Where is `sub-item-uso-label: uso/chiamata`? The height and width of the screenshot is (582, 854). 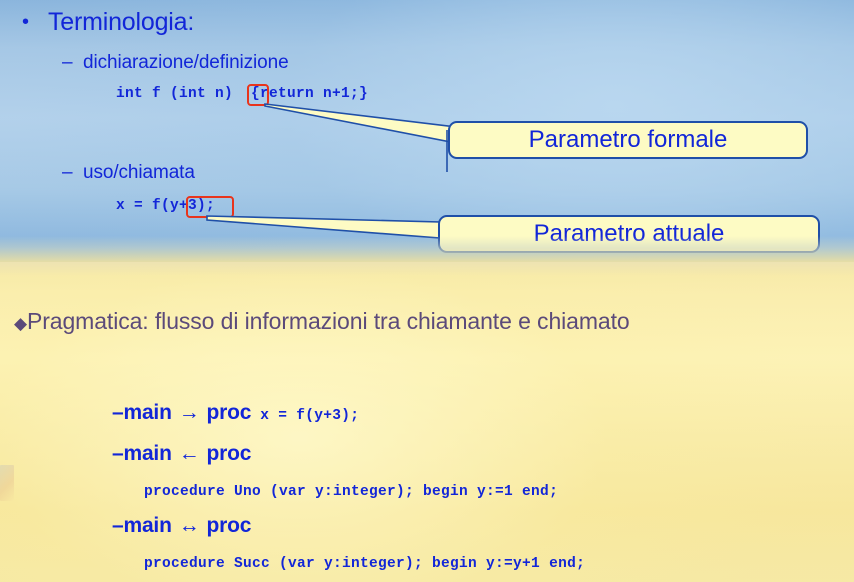
sub-item-uso-label: uso/chiamata is located at coordinates (139, 172).